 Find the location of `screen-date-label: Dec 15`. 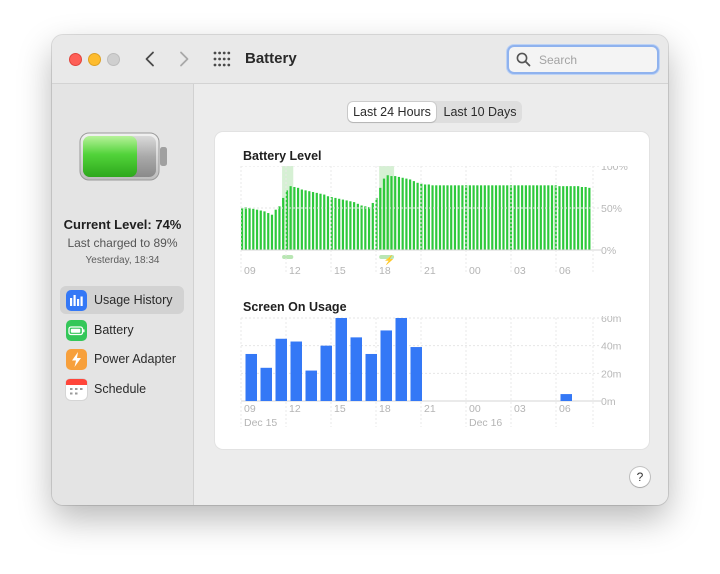

screen-date-label: Dec 15 is located at coordinates (260, 423).